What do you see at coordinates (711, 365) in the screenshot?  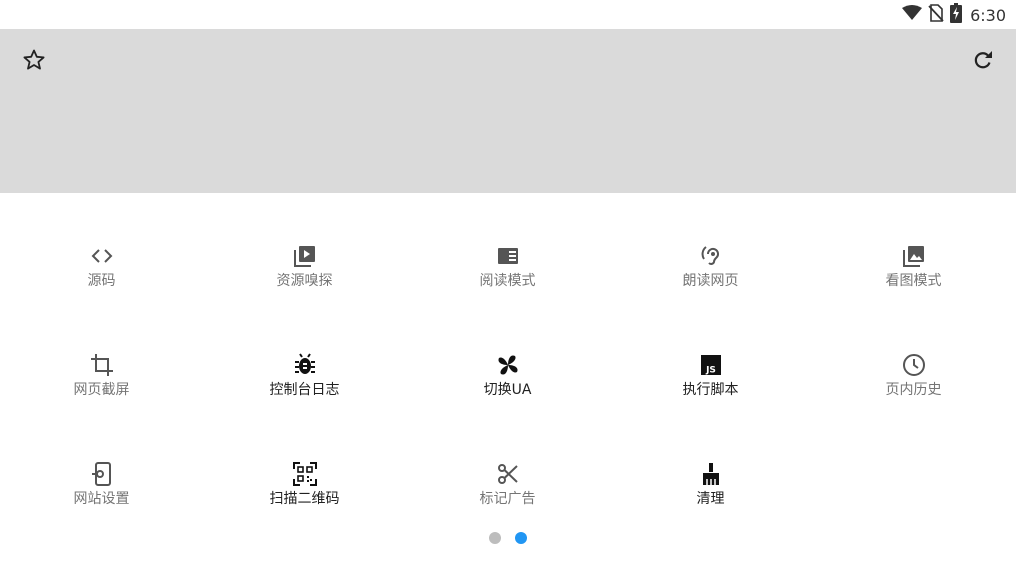 I see `javascript-icon: JS` at bounding box center [711, 365].